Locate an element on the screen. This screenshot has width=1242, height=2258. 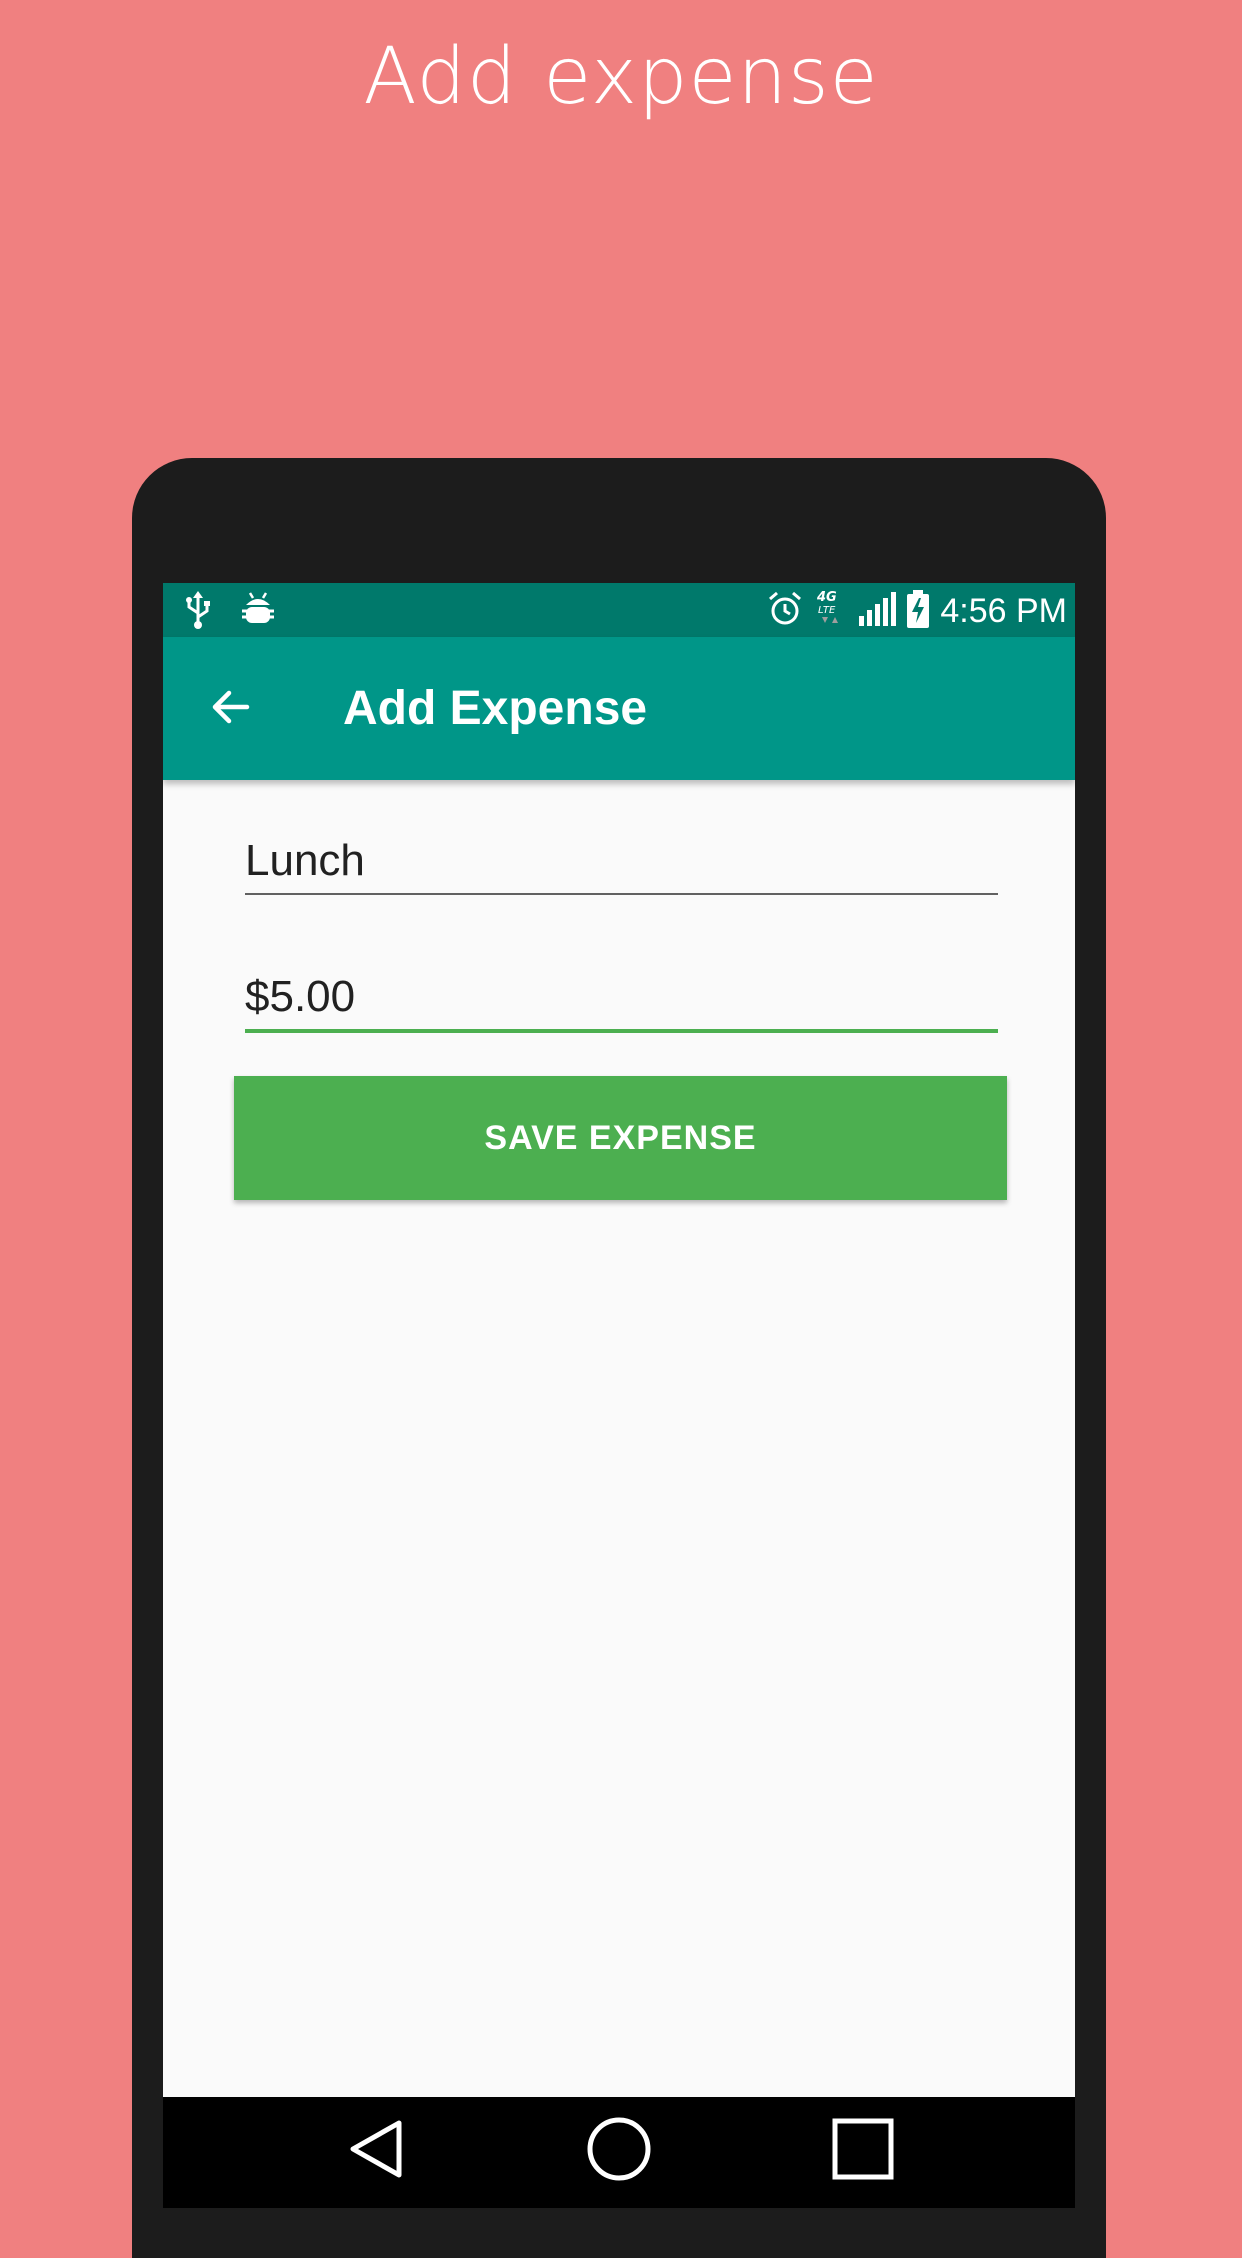
page-title: Add Expense is located at coordinates (495, 708).